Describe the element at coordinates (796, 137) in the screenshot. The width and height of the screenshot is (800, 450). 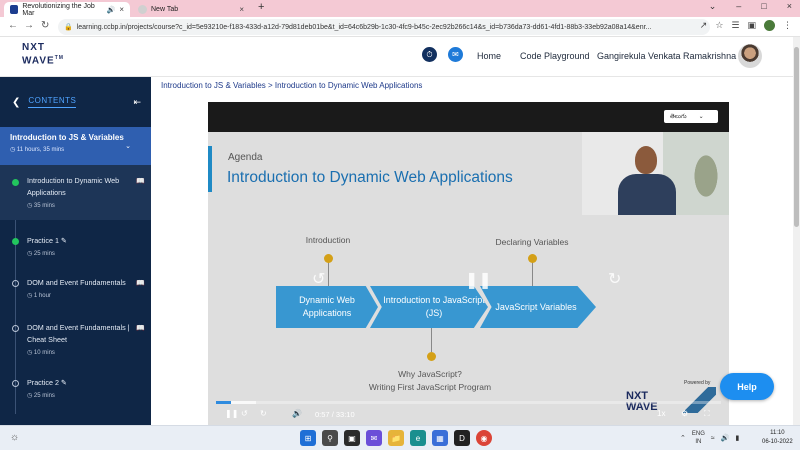
I see `scrollbar-thumb` at that location.